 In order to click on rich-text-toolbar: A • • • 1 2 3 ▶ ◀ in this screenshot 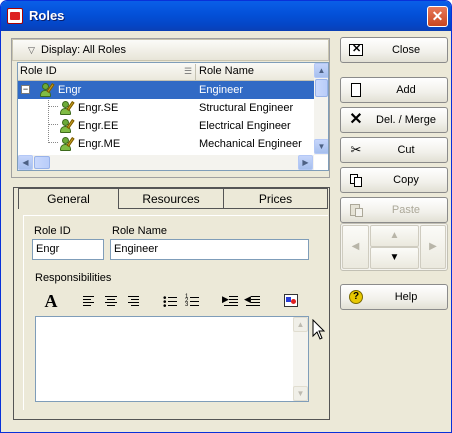, I will do `click(172, 301)`.